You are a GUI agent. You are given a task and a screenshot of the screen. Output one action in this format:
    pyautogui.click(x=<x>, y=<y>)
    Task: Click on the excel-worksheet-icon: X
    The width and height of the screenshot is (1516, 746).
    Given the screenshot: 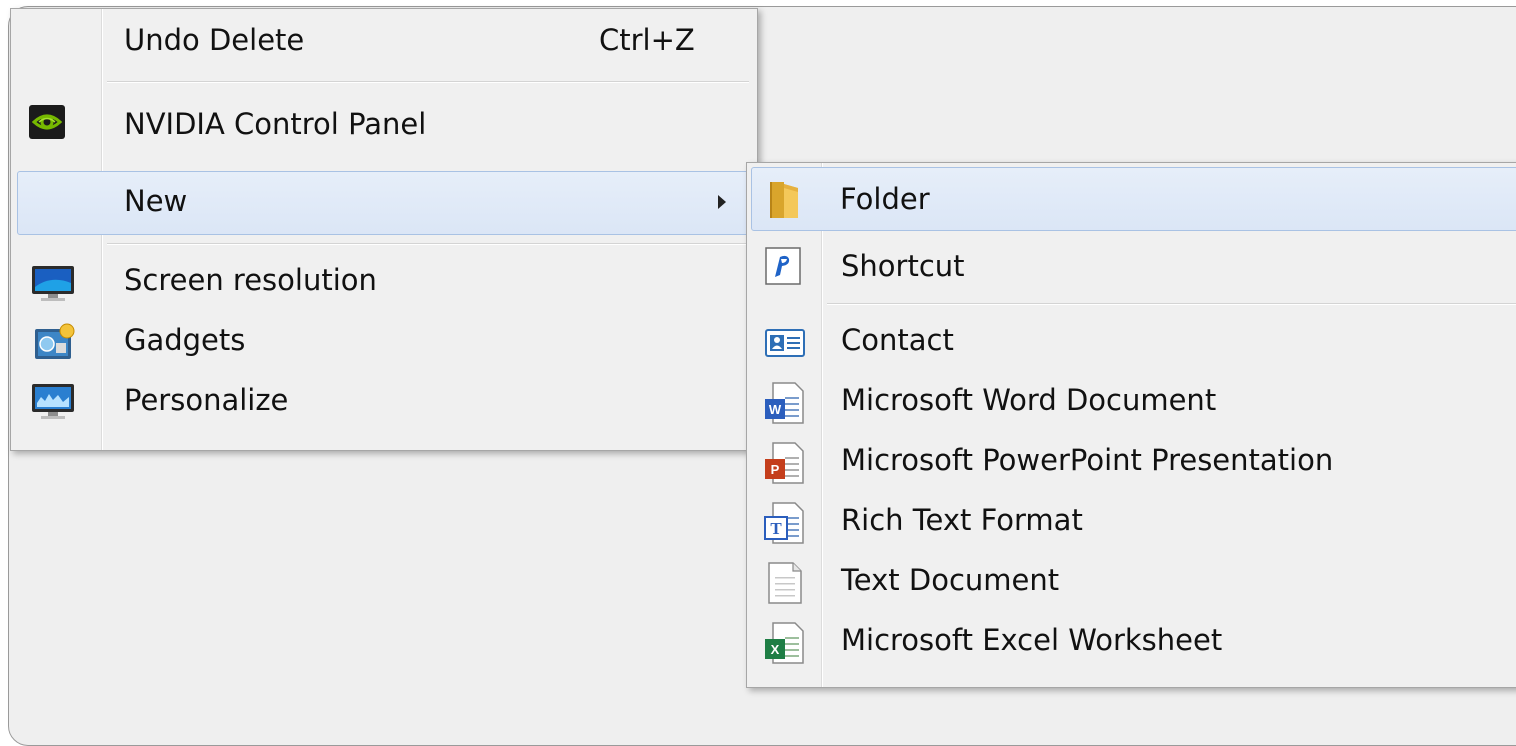 What is the action you would take?
    pyautogui.click(x=784, y=645)
    